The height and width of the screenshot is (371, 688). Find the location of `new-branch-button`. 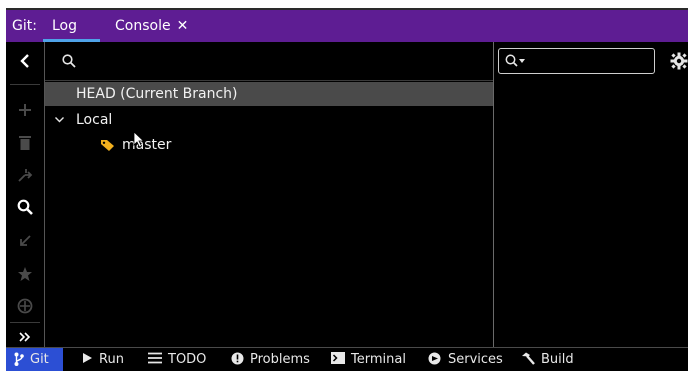

new-branch-button is located at coordinates (25, 110).